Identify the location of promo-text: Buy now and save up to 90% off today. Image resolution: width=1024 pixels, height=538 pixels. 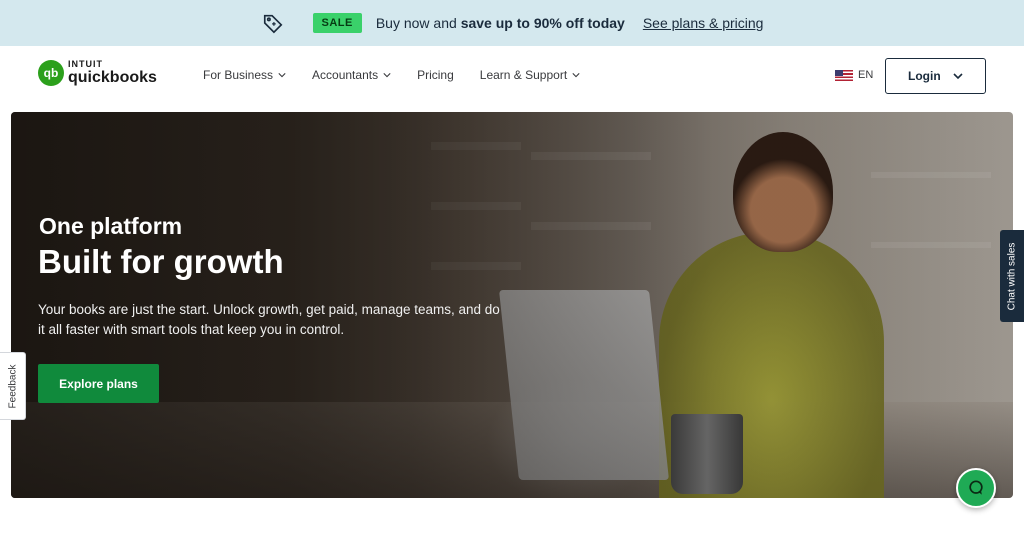
(500, 23).